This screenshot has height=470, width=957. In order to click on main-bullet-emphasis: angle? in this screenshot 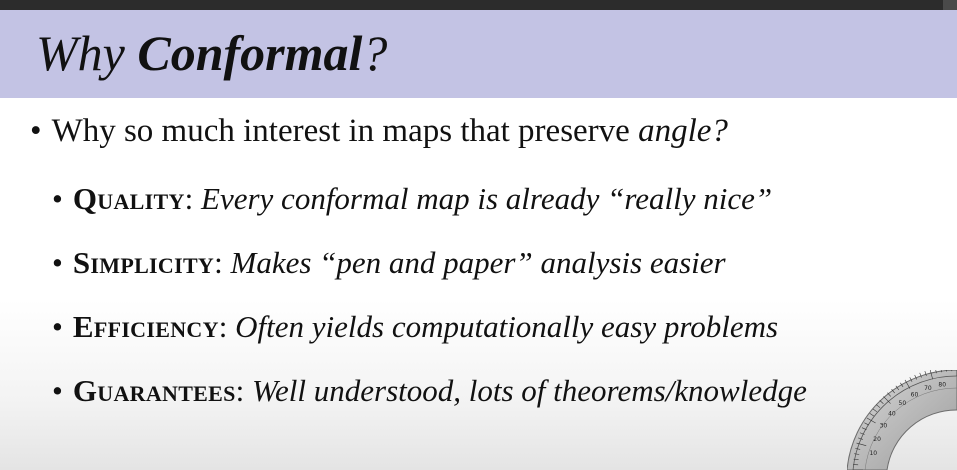, I will do `click(683, 131)`.